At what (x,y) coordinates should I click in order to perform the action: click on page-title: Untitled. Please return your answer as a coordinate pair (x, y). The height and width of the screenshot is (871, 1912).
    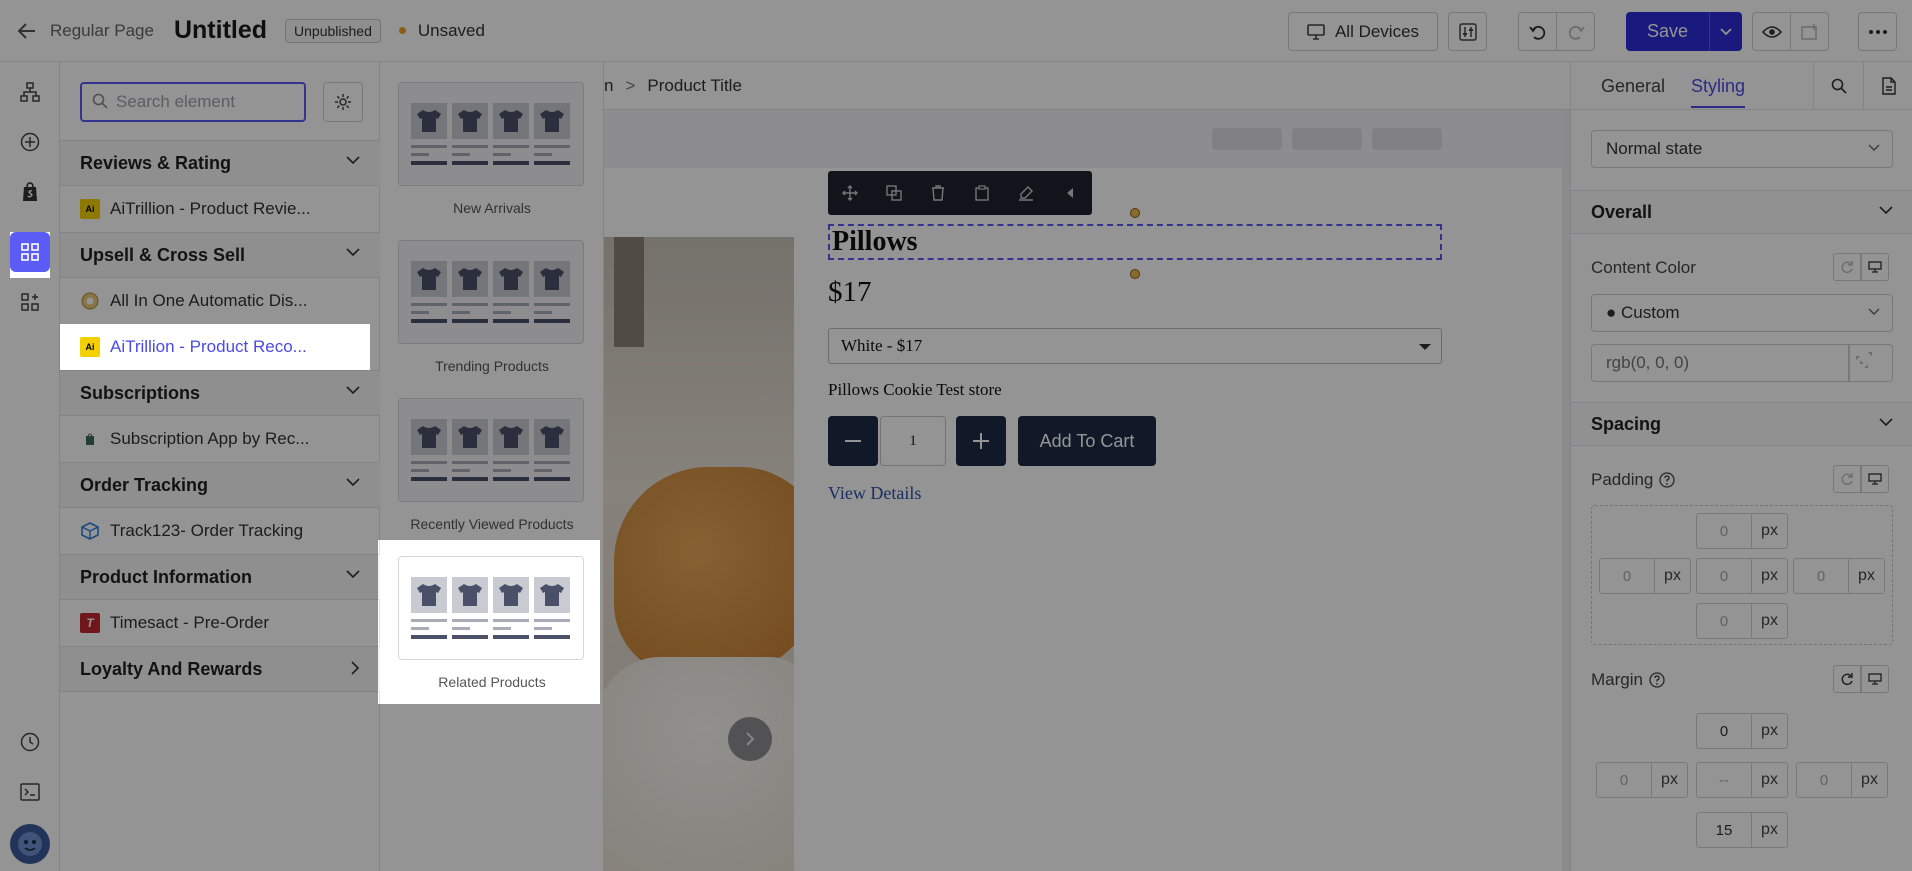
    Looking at the image, I should click on (220, 30).